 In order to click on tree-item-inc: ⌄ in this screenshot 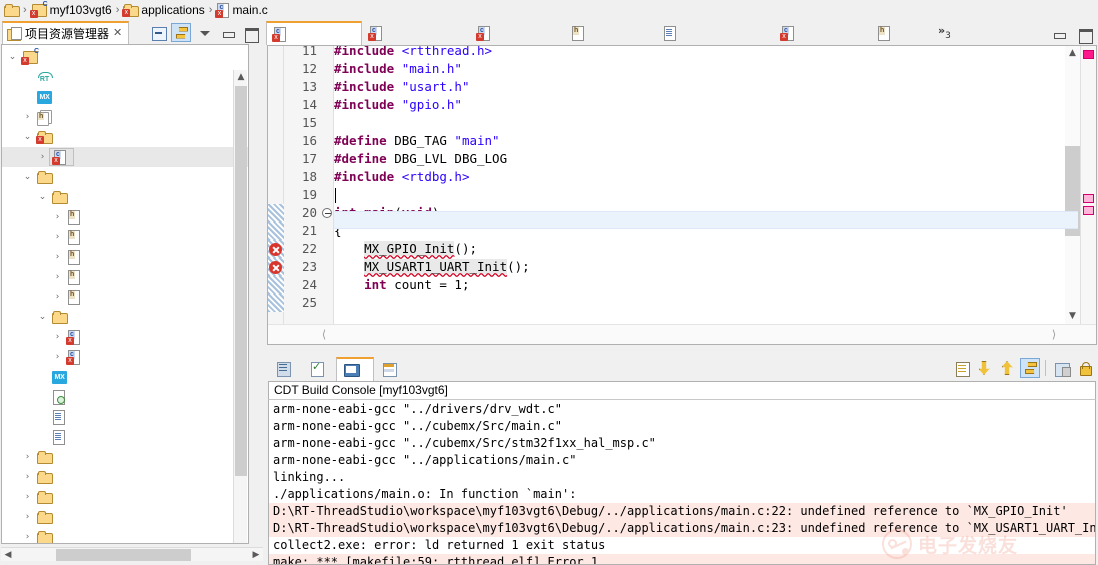, I will do `click(125, 197)`.